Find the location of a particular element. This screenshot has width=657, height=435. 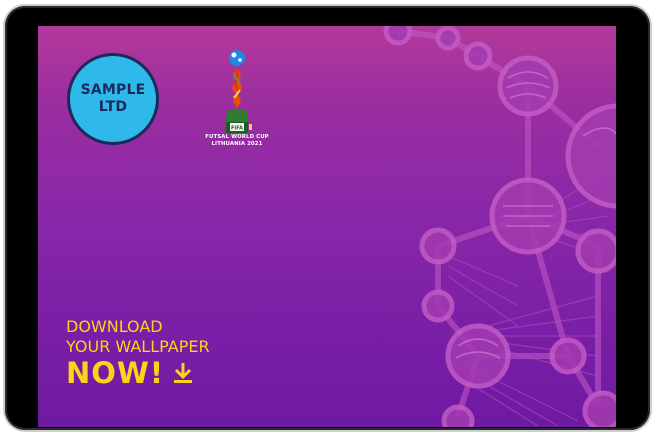

logo-line-2: LITHUANIA 2021 is located at coordinates (237, 144).